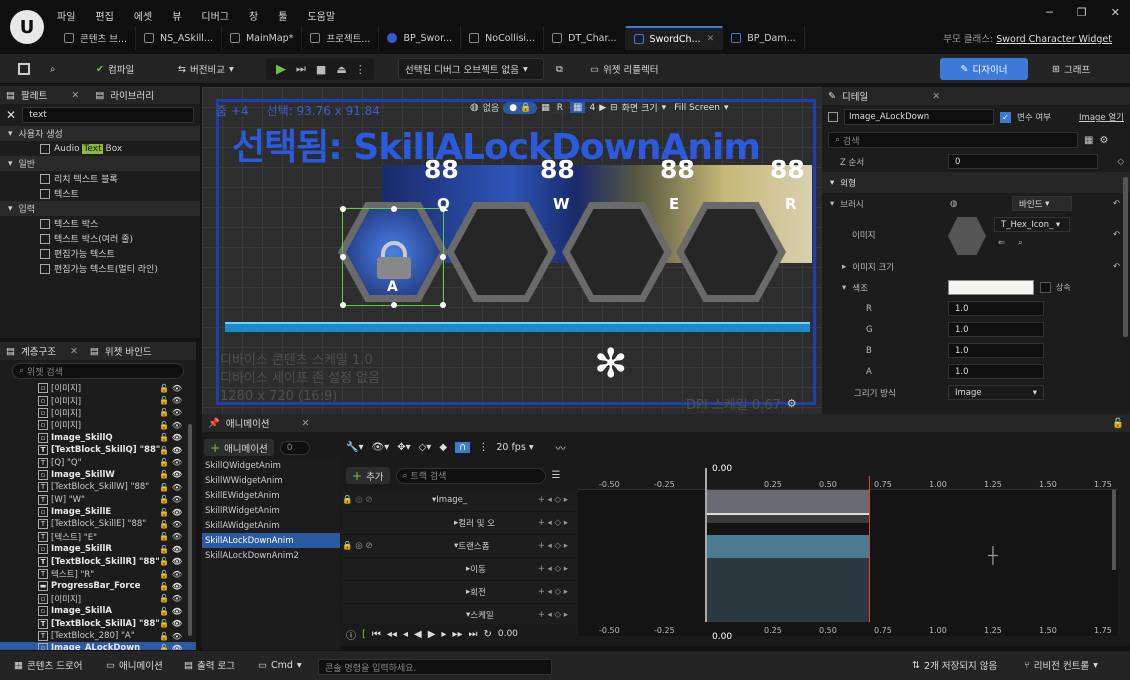 The height and width of the screenshot is (680, 1130). What do you see at coordinates (248, 423) in the screenshot?
I see `tab-animation: 애니메이션` at bounding box center [248, 423].